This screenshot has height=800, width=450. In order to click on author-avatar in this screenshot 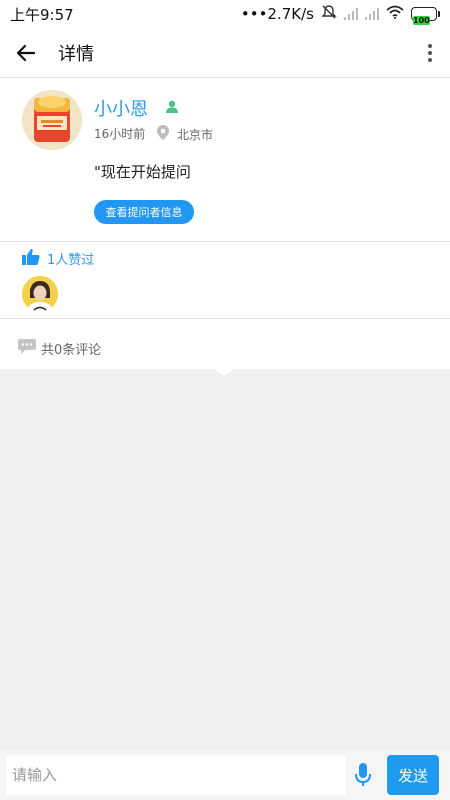, I will do `click(52, 120)`.